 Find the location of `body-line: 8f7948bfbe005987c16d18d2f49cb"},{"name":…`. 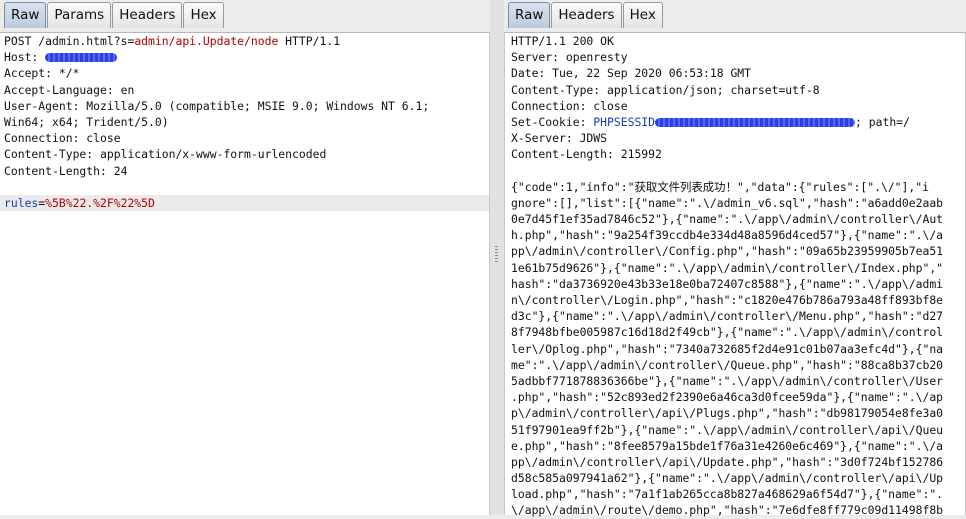

body-line: 8f7948bfbe005987c16d18d2f49cb"},{"name":… is located at coordinates (727, 332).